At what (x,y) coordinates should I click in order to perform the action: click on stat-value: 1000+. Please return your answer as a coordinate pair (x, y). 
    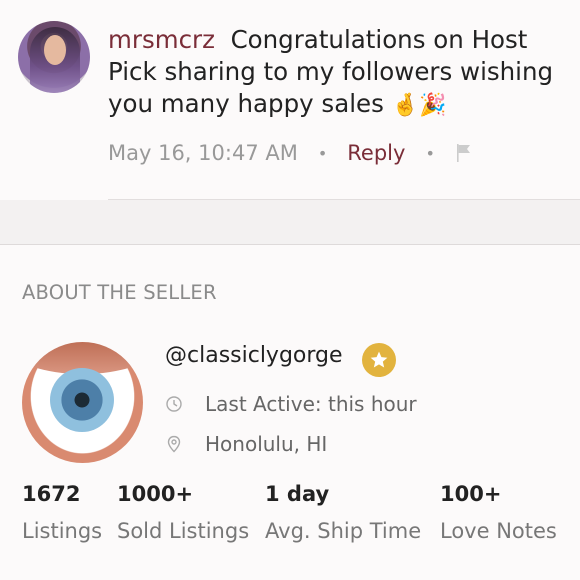
    Looking at the image, I should click on (155, 494).